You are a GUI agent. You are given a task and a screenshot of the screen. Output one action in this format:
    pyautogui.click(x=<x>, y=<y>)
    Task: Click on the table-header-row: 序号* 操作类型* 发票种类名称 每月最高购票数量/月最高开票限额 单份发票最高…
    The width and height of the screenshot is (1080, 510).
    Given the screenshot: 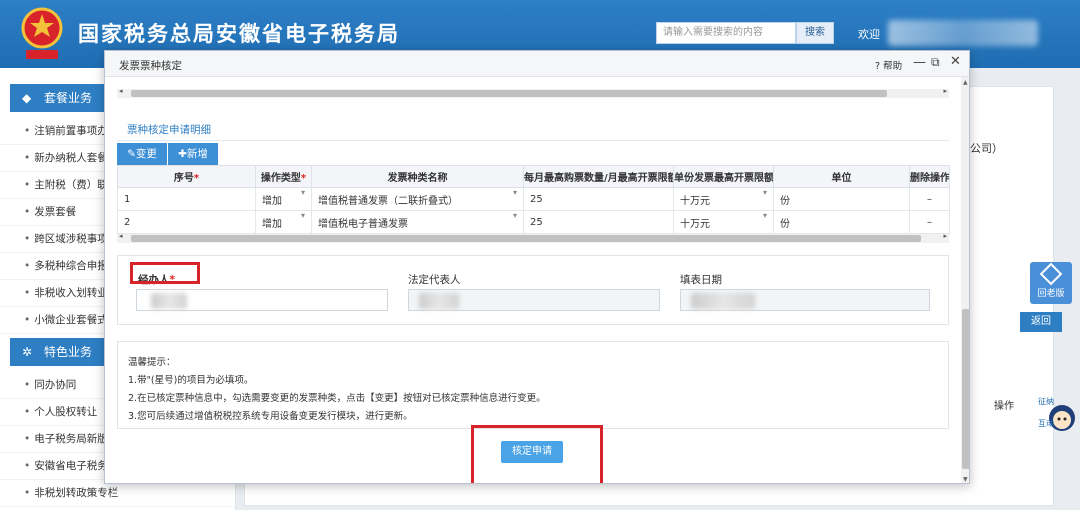 What is the action you would take?
    pyautogui.click(x=533, y=176)
    